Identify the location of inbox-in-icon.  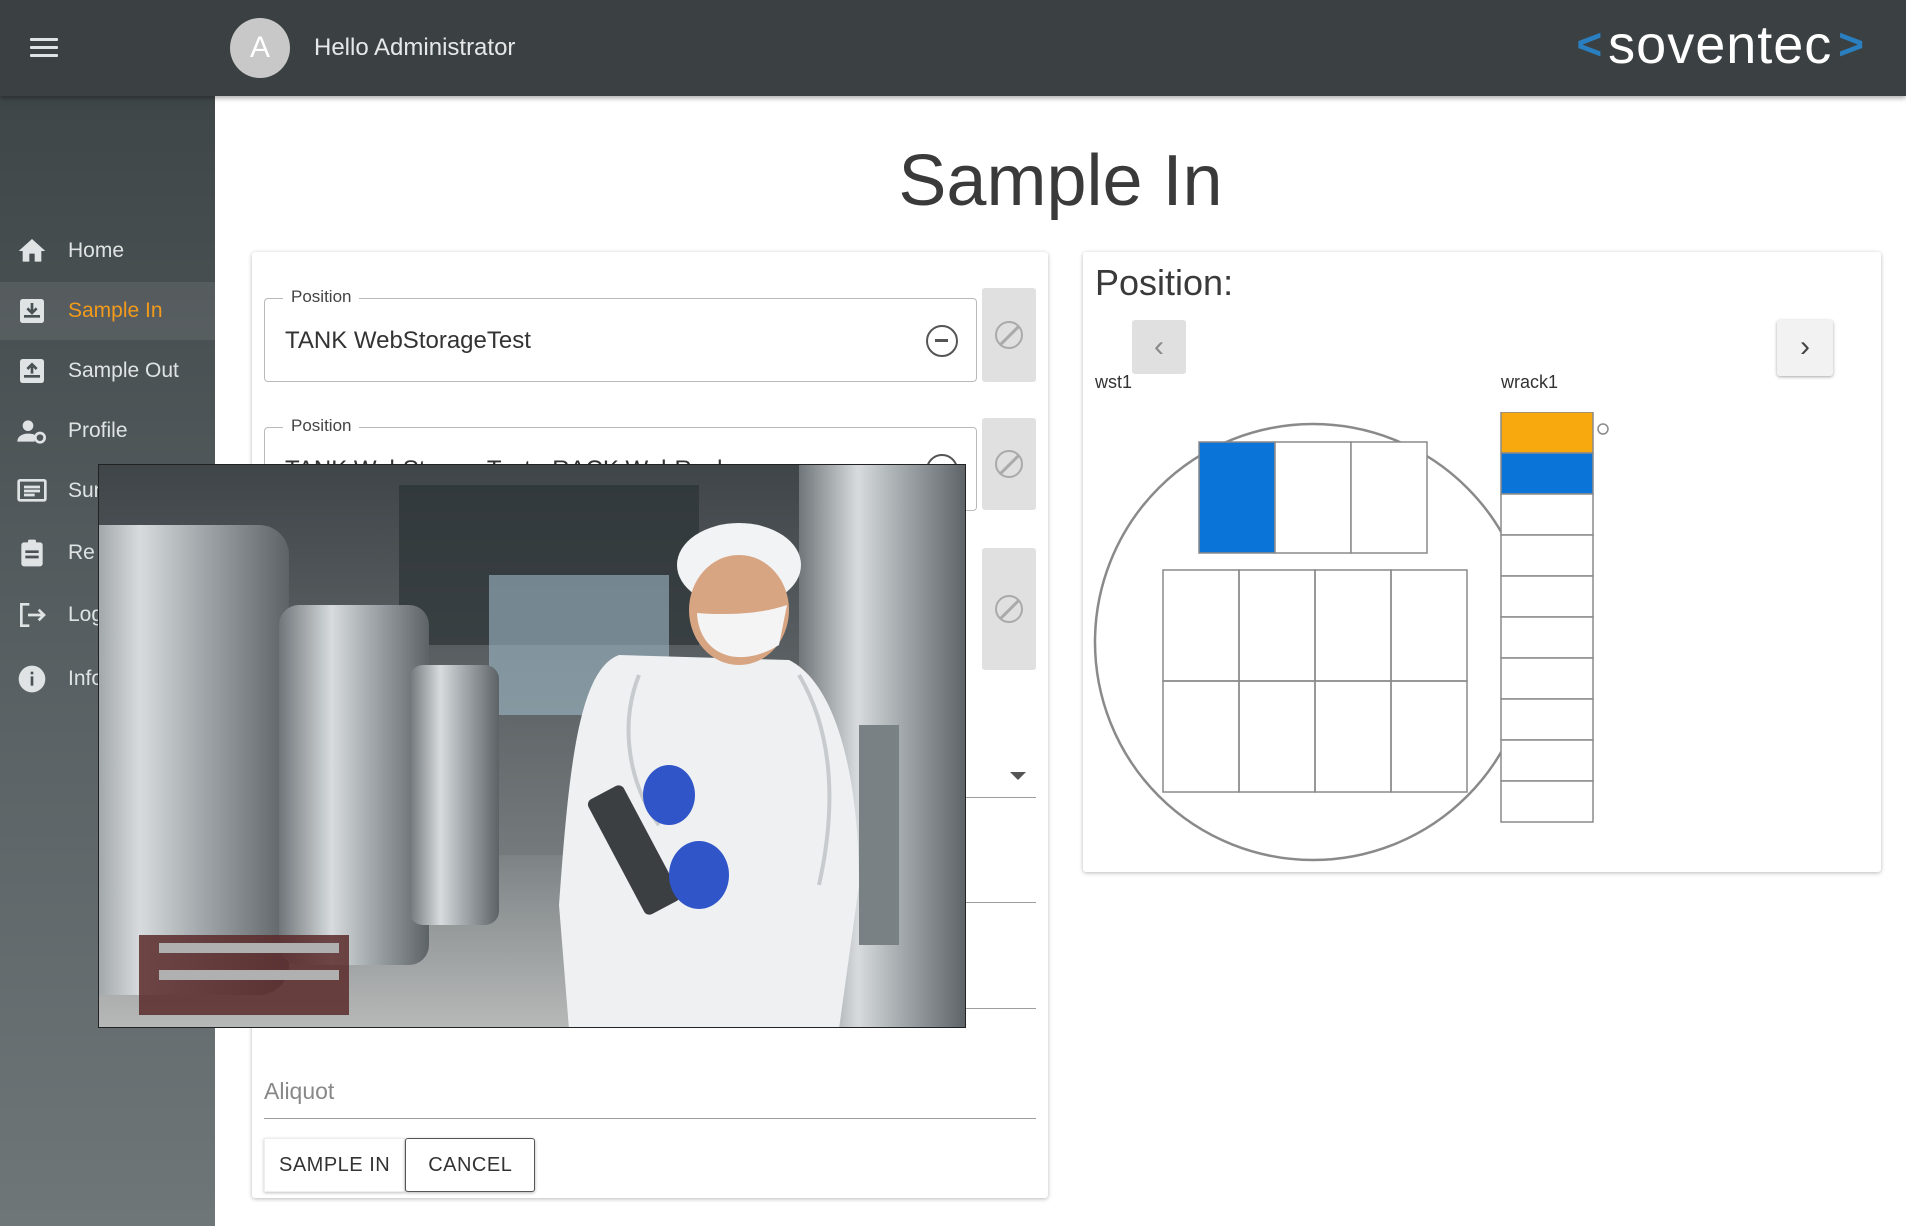
(32, 311).